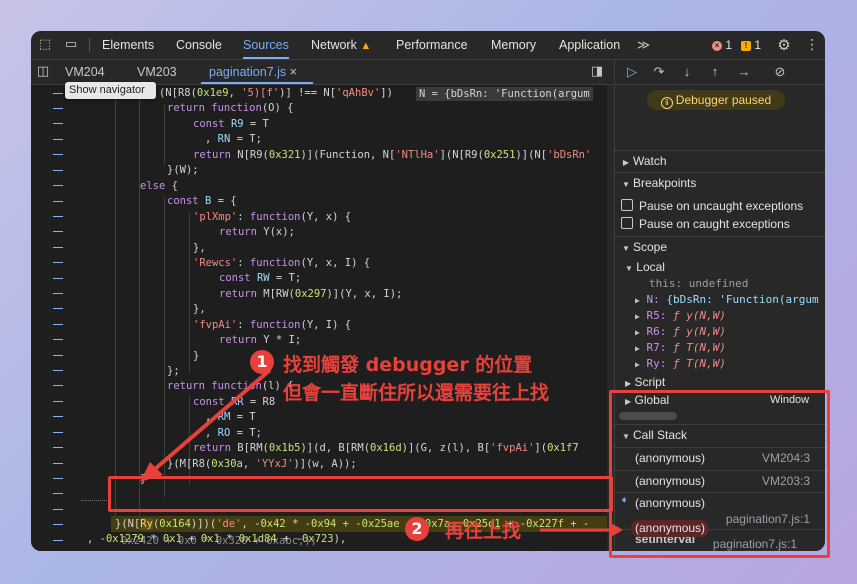 The width and height of the screenshot is (857, 584). What do you see at coordinates (408, 365) in the screenshot?
I see `step-1-annotation-line-1: 找到觸發 debugger 的位置` at bounding box center [408, 365].